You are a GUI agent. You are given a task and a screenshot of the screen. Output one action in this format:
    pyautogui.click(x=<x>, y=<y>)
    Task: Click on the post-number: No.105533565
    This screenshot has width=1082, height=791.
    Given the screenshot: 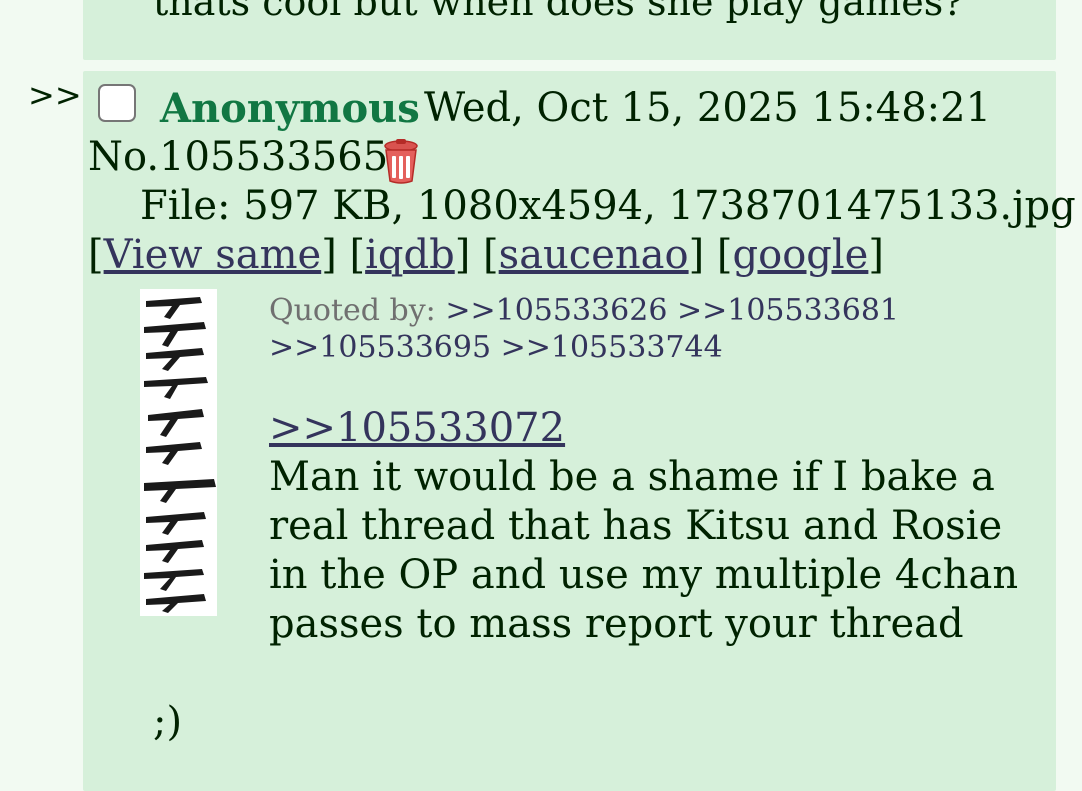 What is the action you would take?
    pyautogui.click(x=238, y=157)
    